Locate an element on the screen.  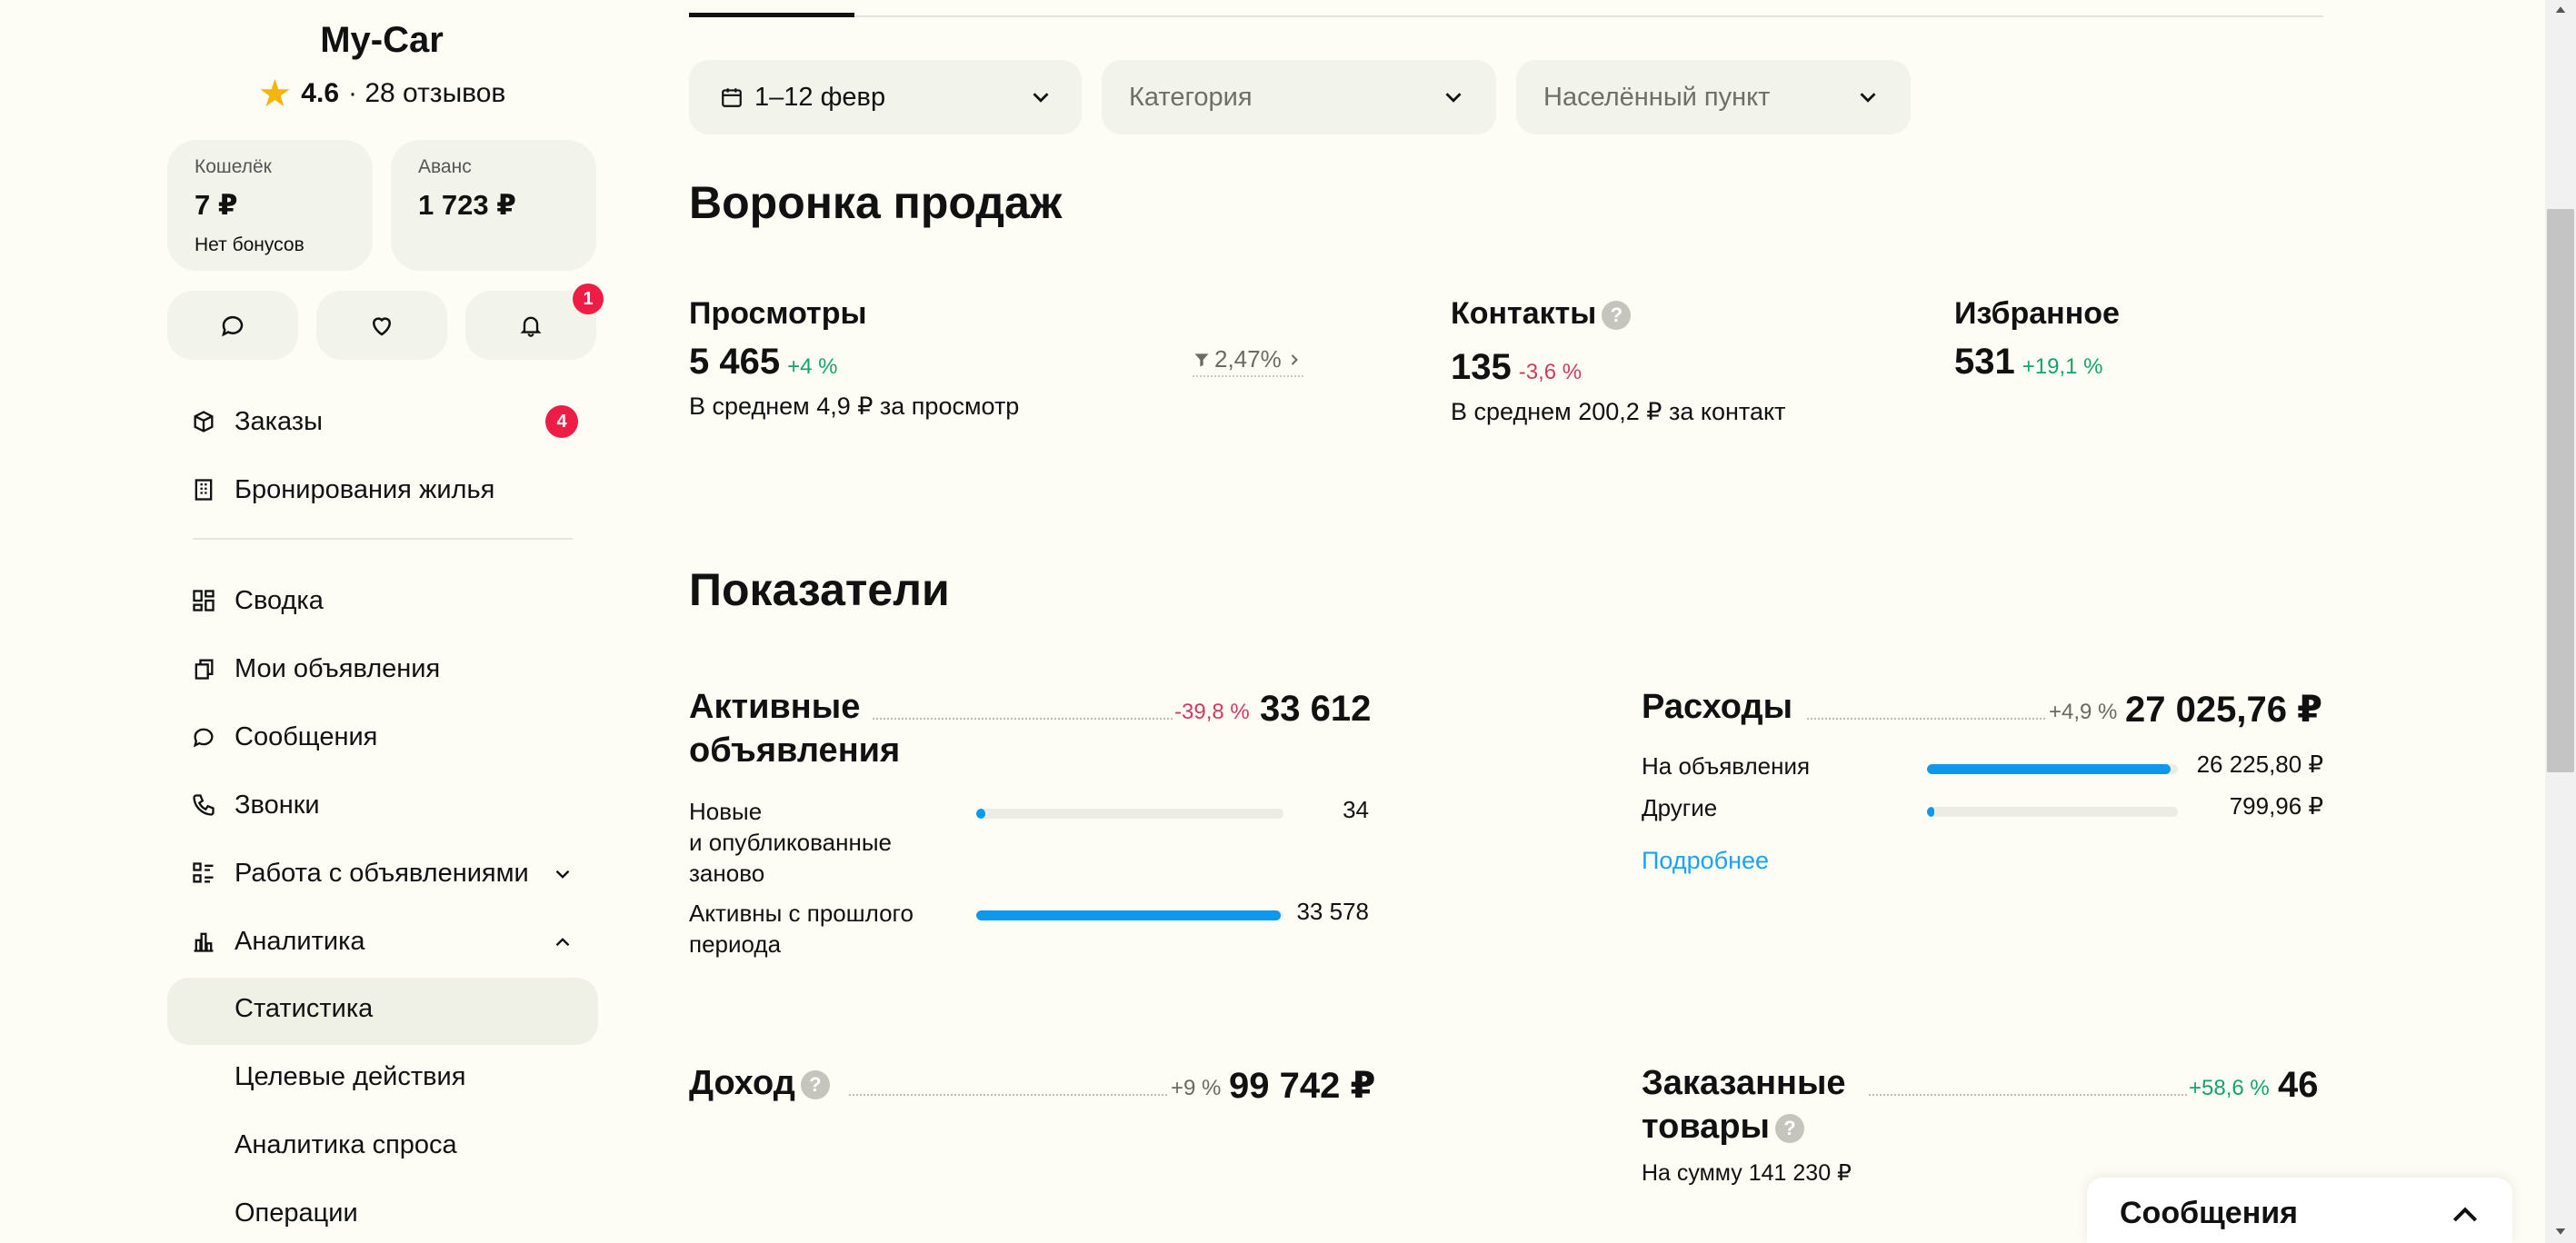
sidebar-subitem-statistics: Статистика is located at coordinates (304, 1009).